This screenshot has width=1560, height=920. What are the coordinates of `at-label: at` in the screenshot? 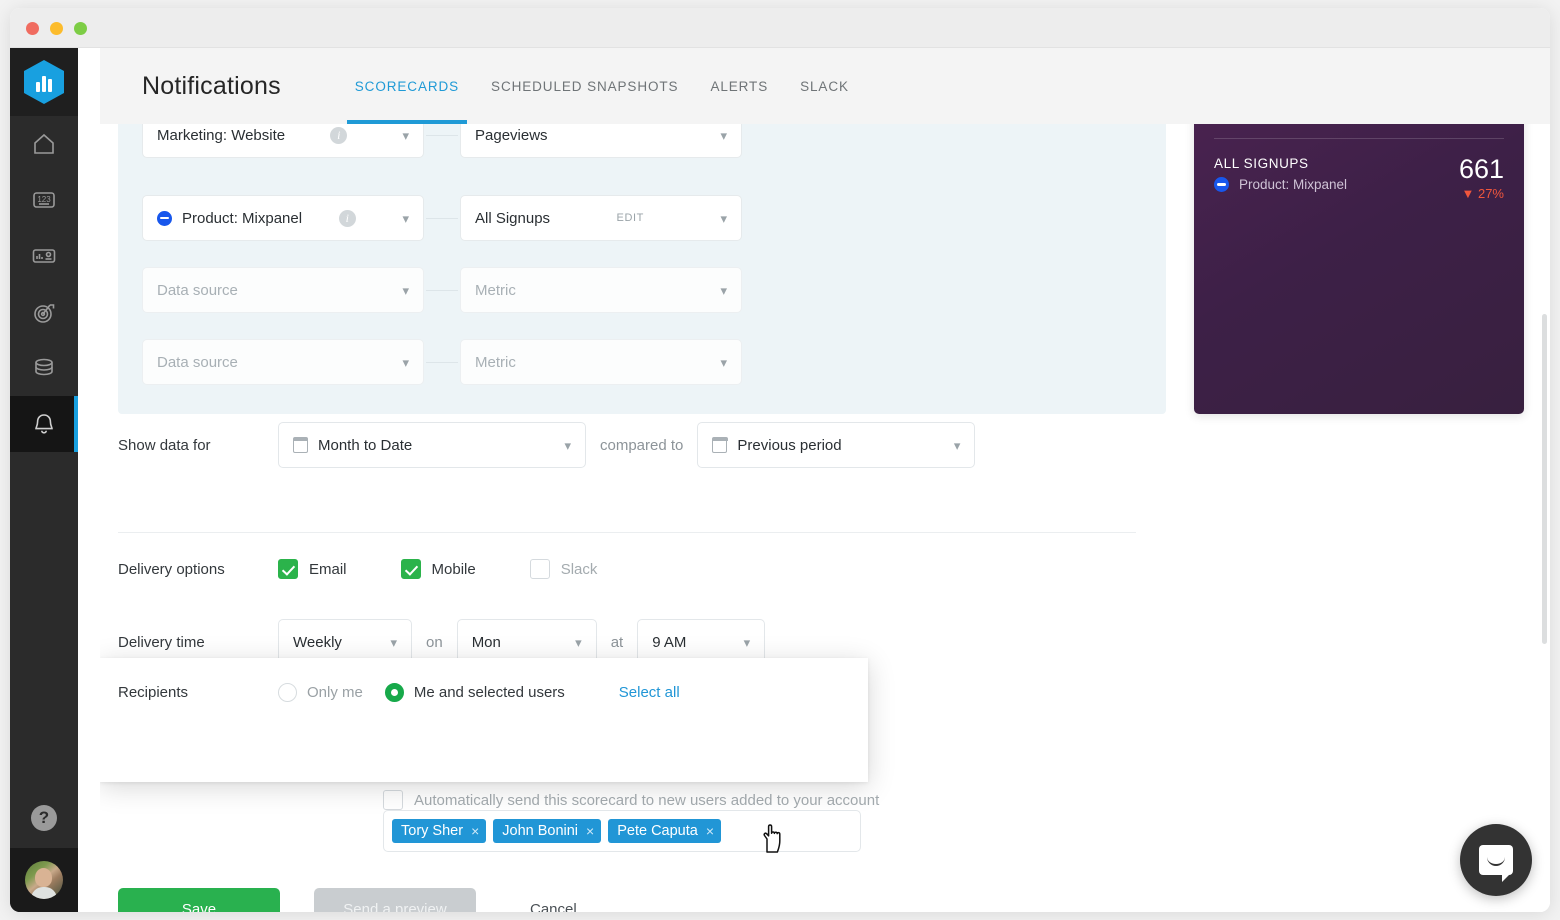 It's located at (617, 642).